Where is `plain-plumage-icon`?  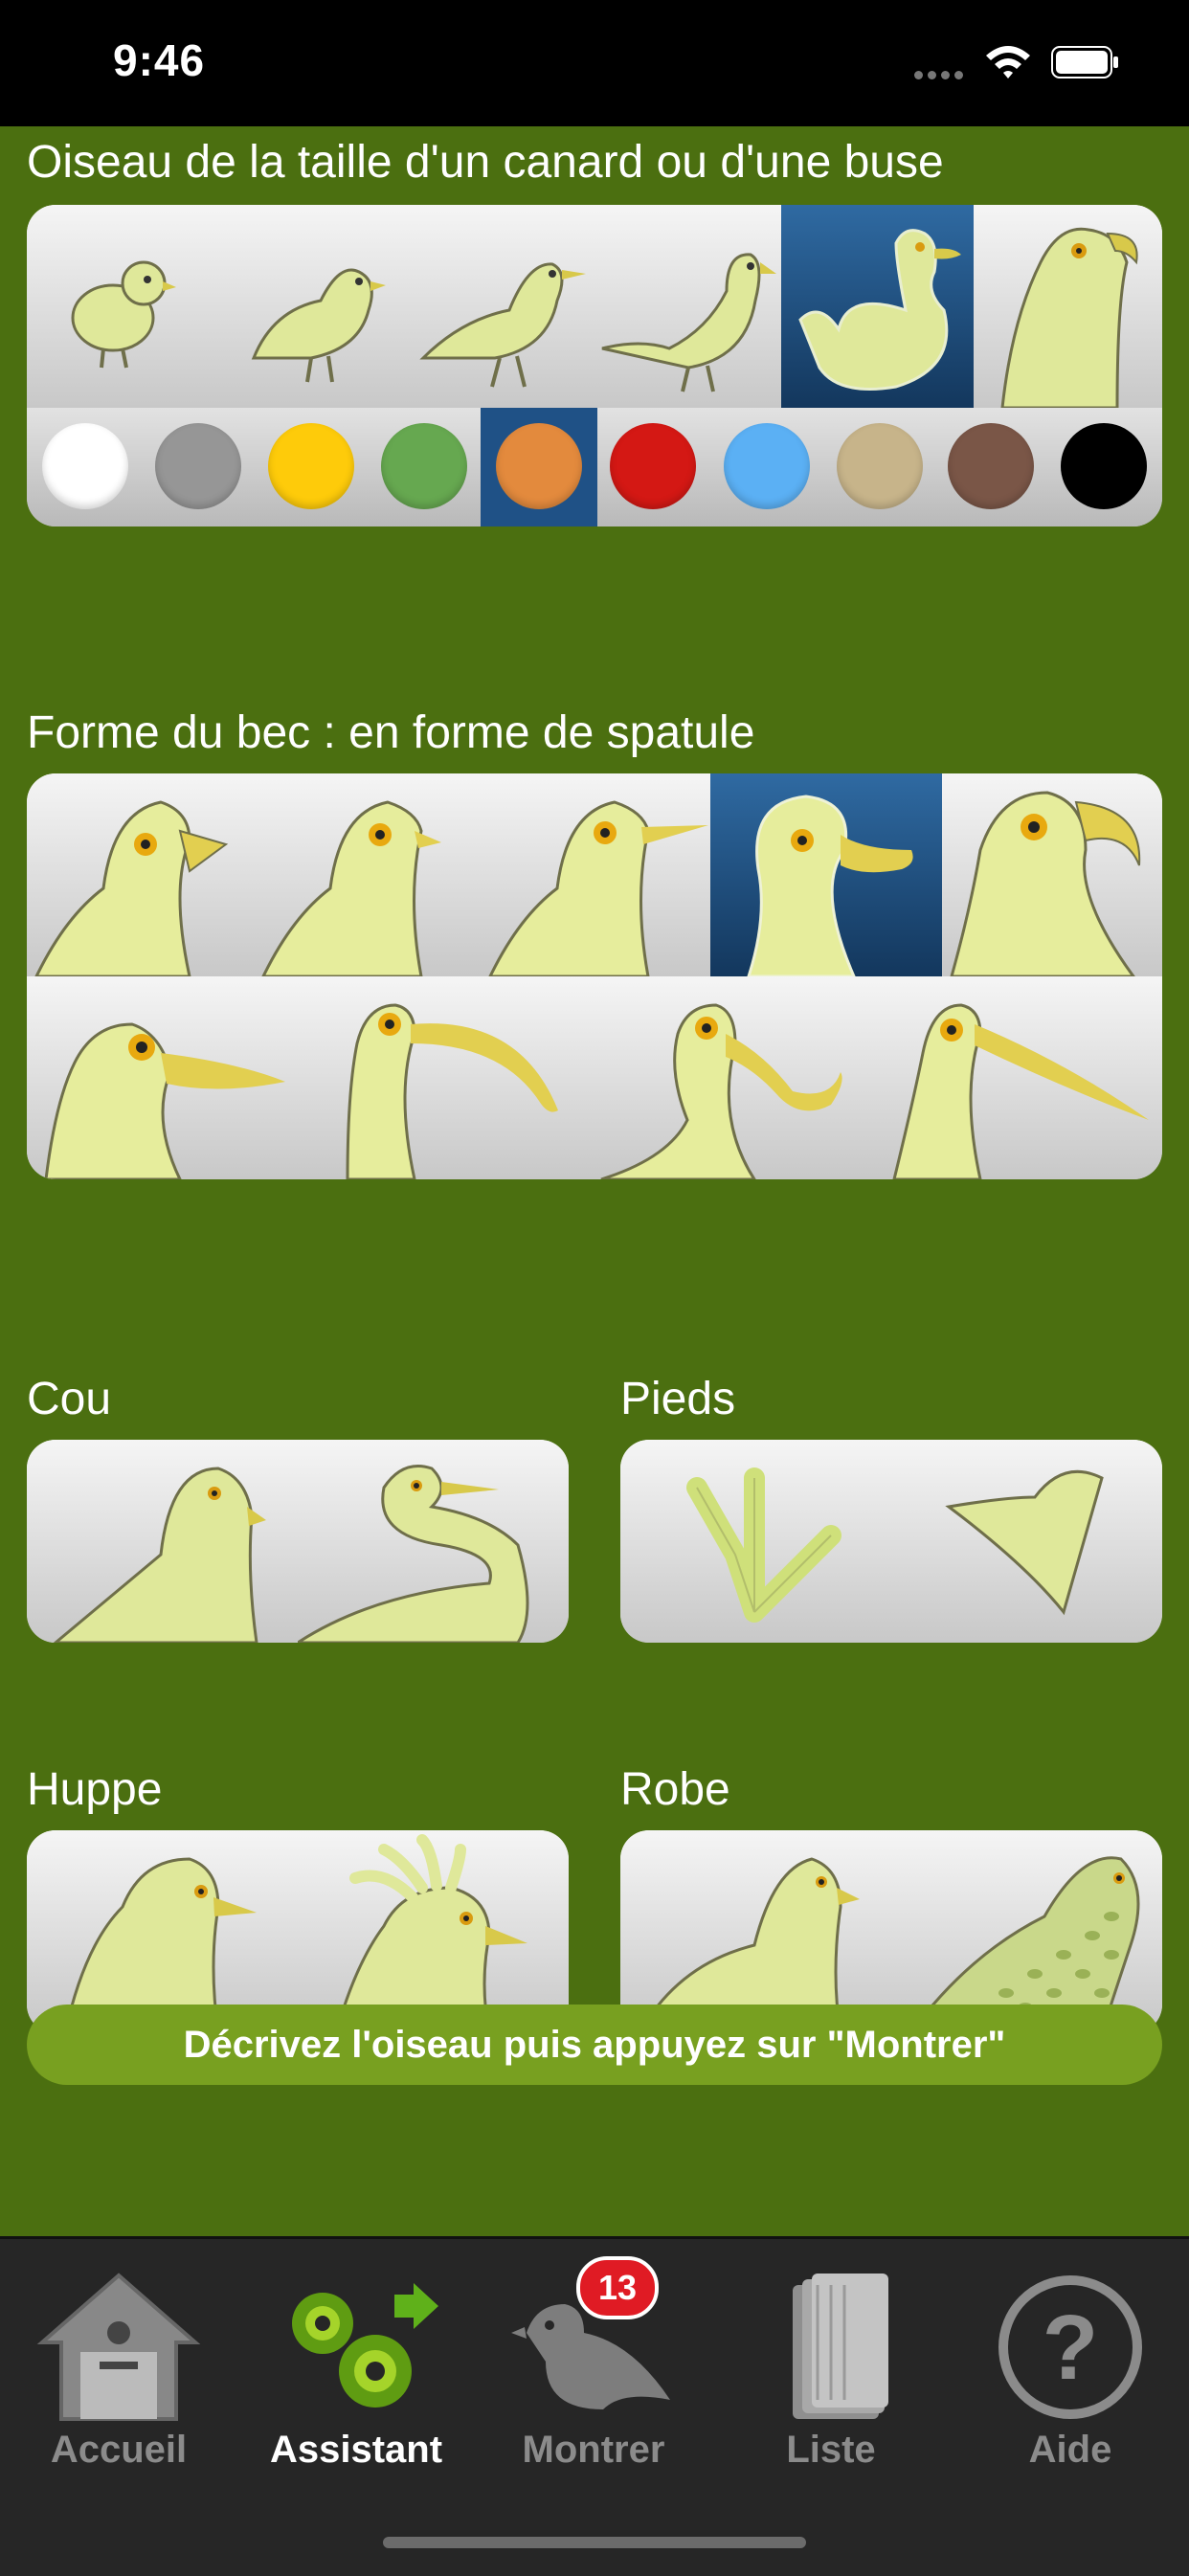 plain-plumage-icon is located at coordinates (749, 1945).